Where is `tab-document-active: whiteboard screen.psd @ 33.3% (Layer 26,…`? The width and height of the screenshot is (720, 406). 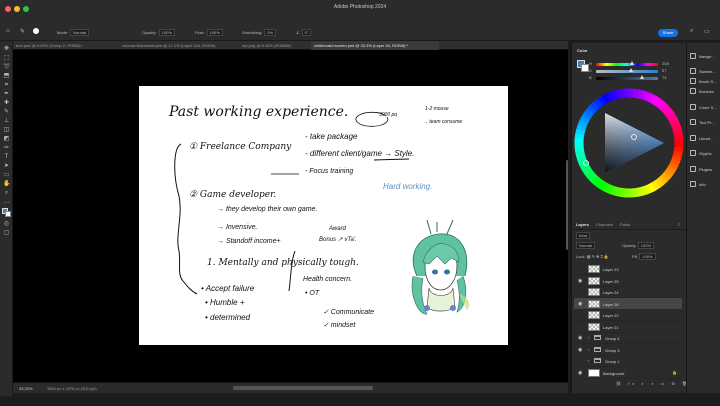 tab-document-active: whiteboard screen.psd @ 33.3% (Layer 26,… is located at coordinates (375, 45).